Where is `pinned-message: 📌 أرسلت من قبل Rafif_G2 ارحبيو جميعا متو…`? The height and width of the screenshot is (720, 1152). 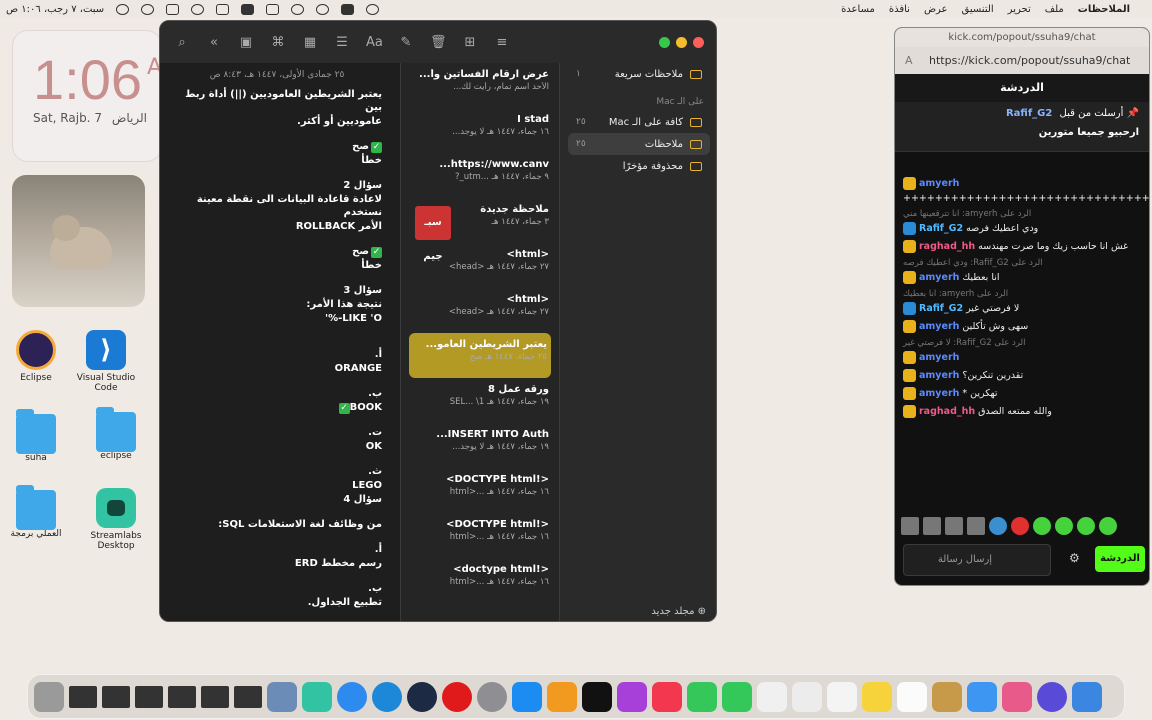 pinned-message: 📌 أرسلت من قبل Rafif_G2 ارحبيو جميعا متو… is located at coordinates (1022, 127).